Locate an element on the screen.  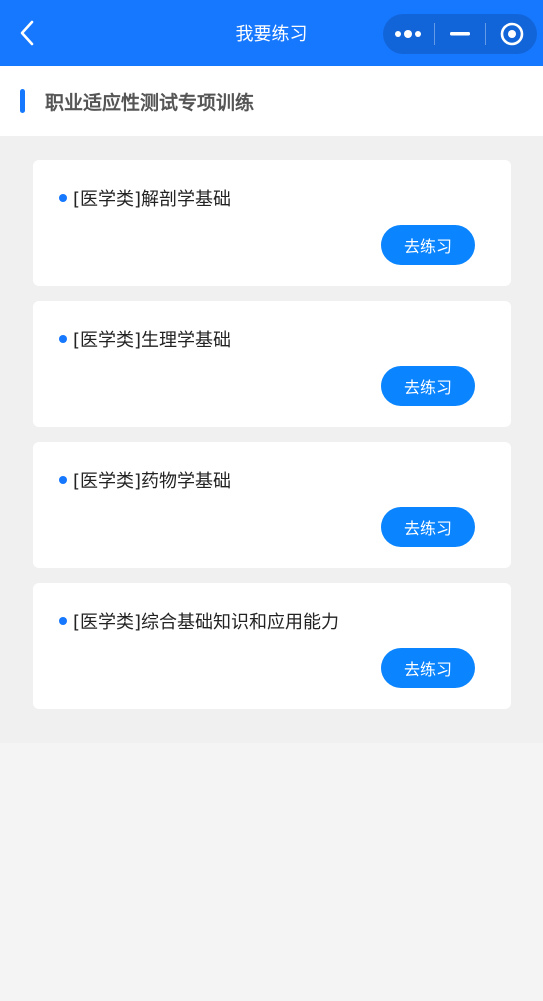
chevron-left-icon is located at coordinates (27, 33).